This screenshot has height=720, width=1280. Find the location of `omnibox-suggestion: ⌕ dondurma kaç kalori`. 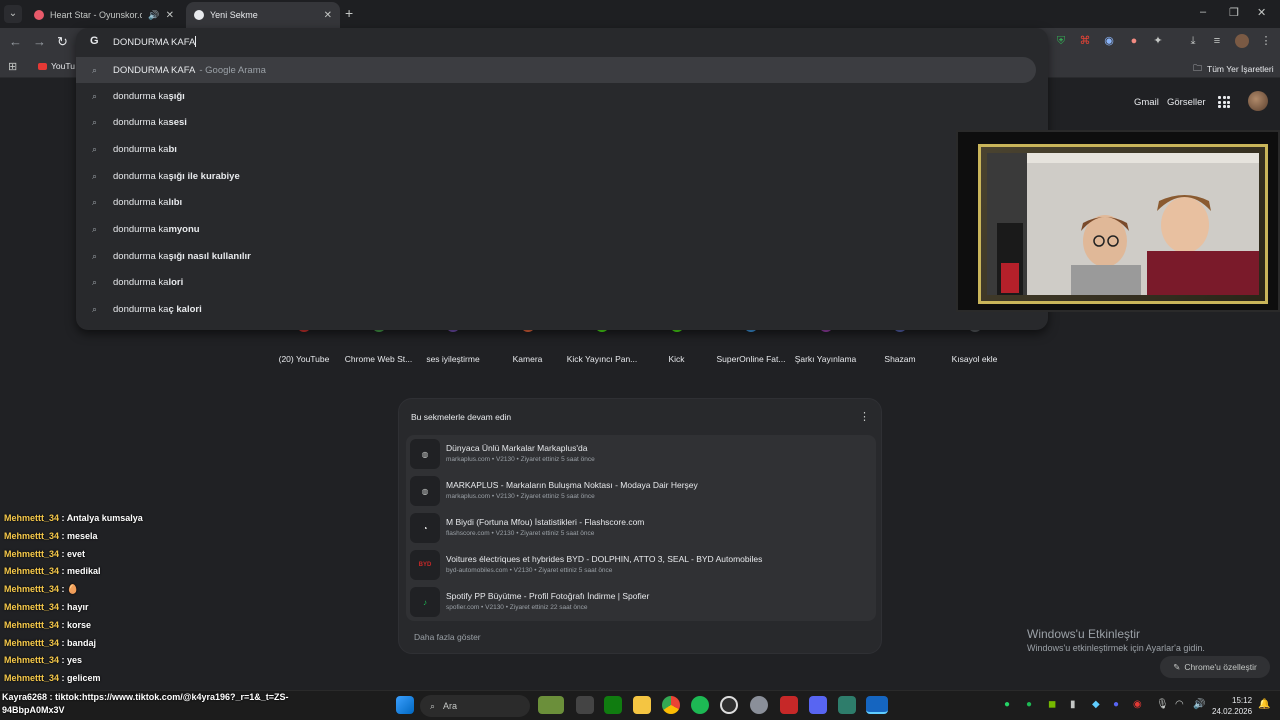

omnibox-suggestion: ⌕ dondurma kaç kalori is located at coordinates (556, 310).